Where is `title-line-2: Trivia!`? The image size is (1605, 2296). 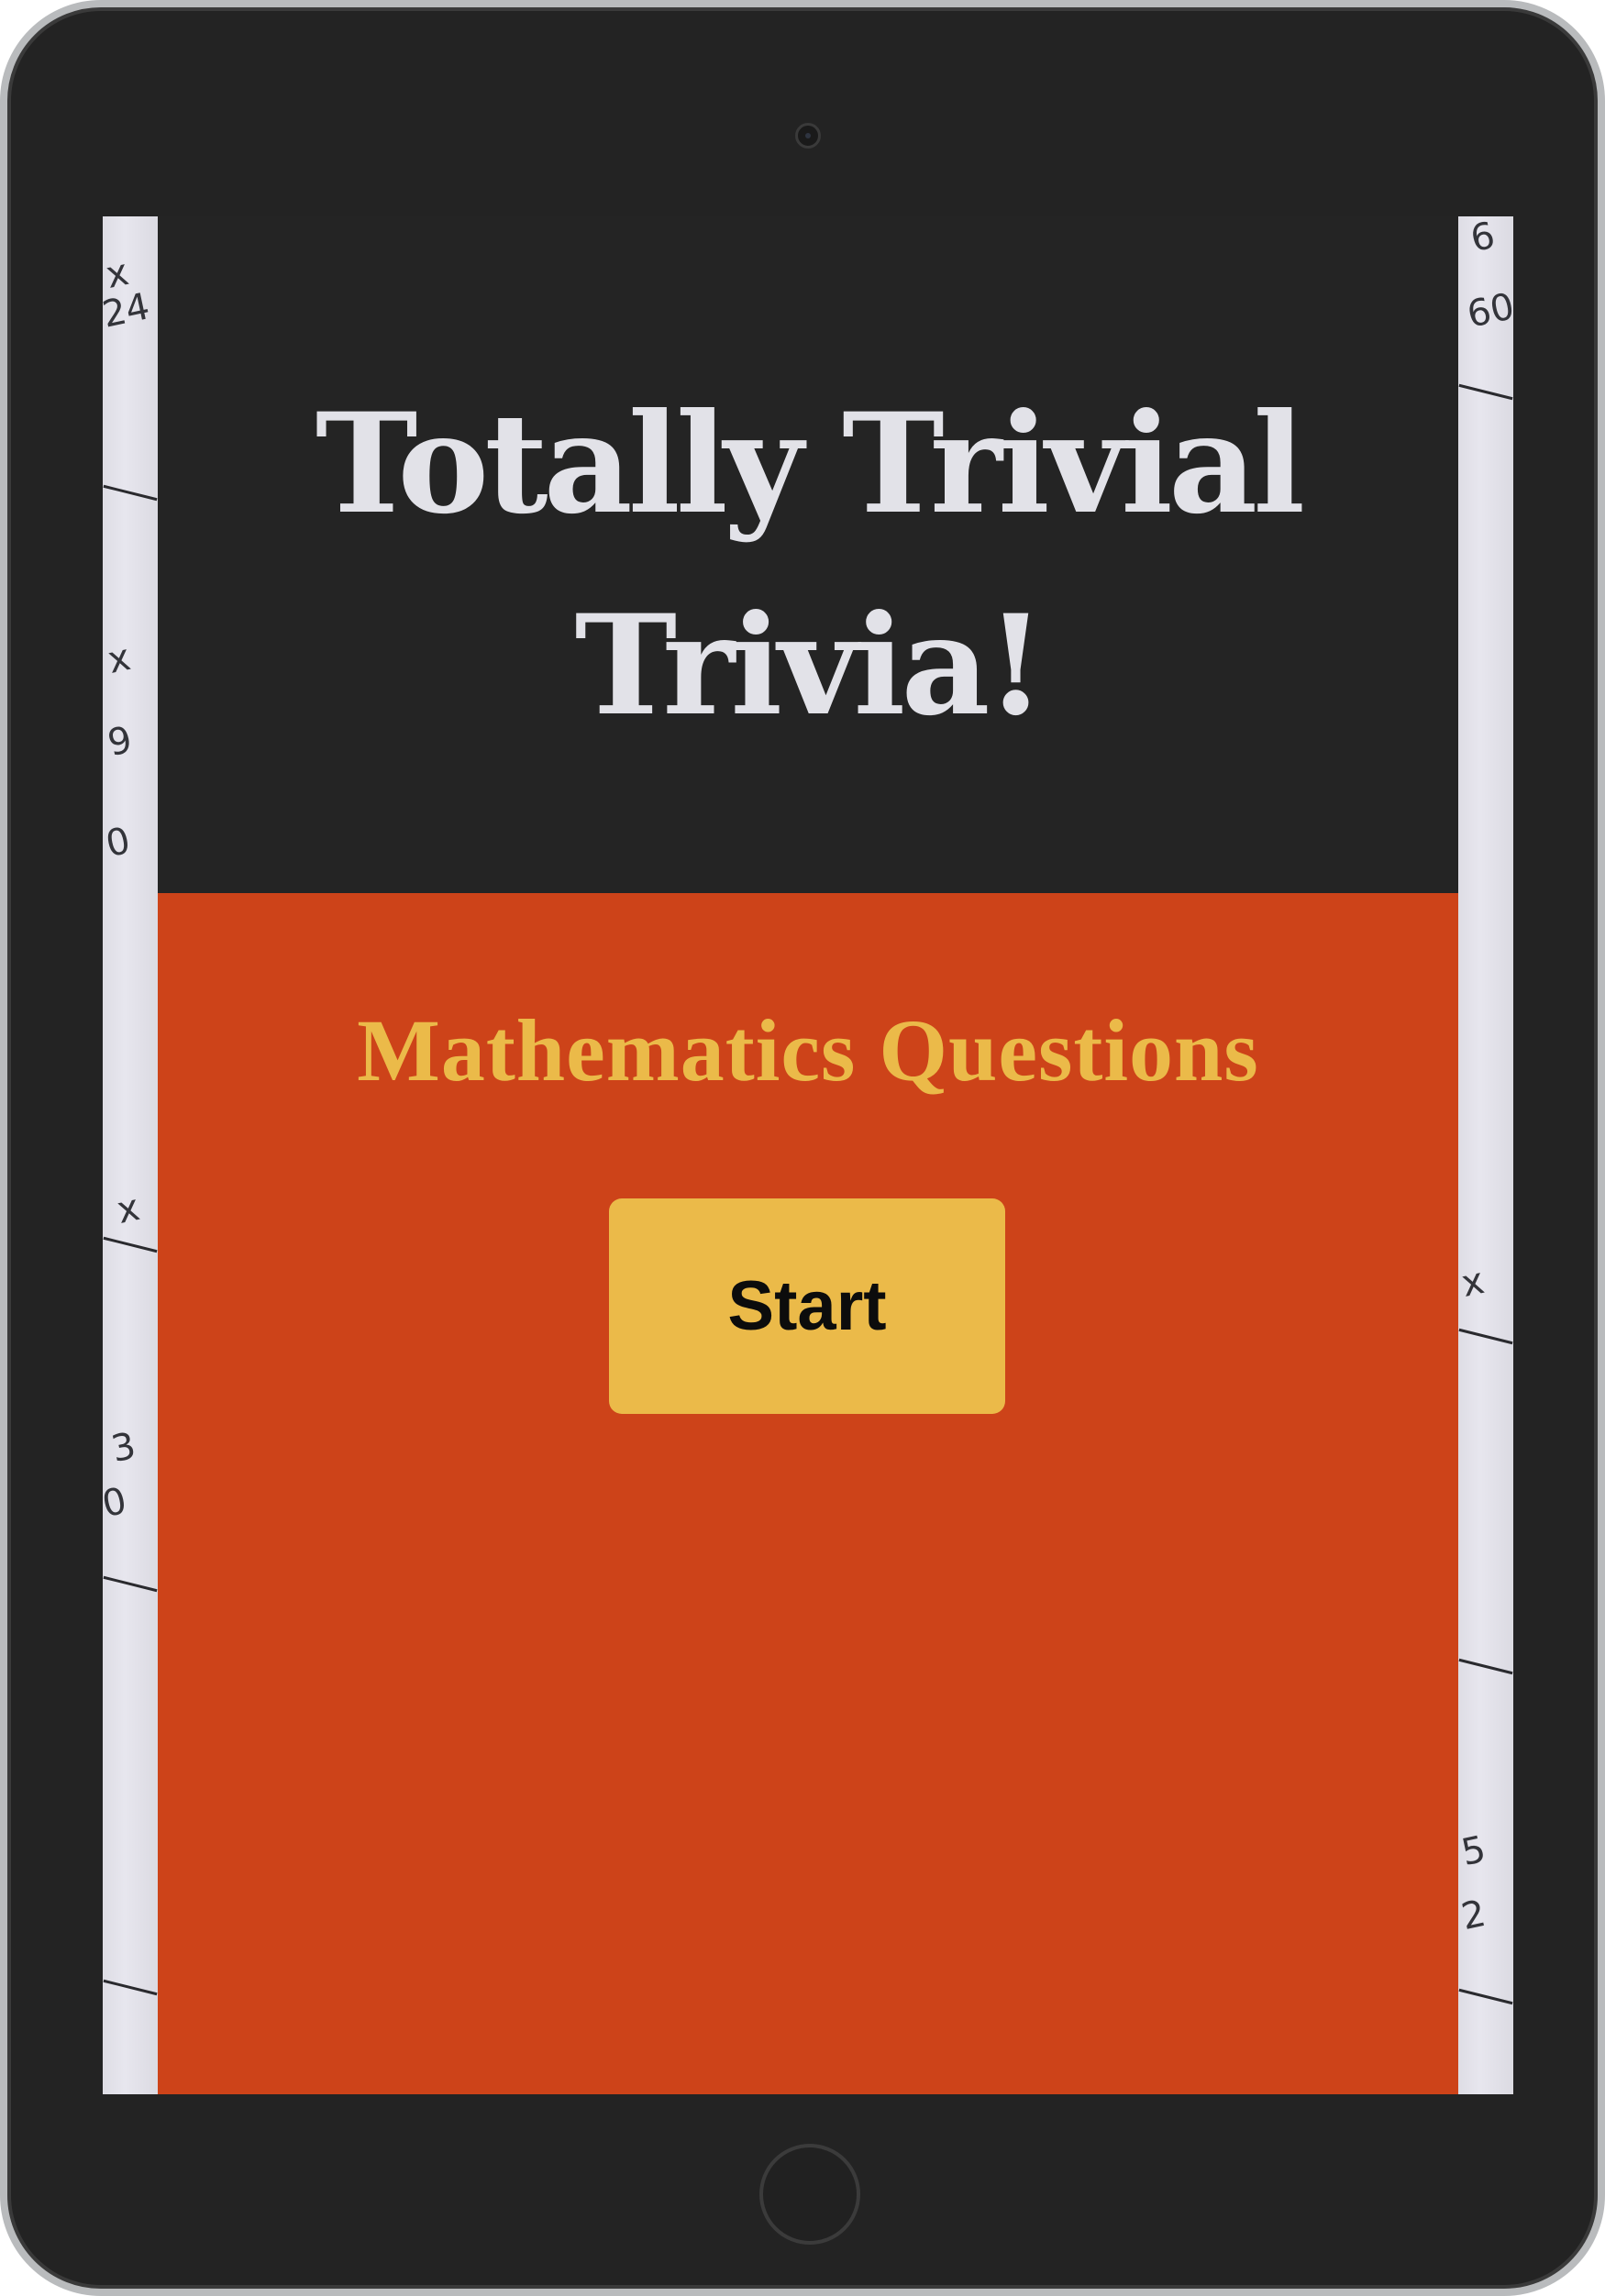
title-line-2: Trivia! is located at coordinates (810, 665).